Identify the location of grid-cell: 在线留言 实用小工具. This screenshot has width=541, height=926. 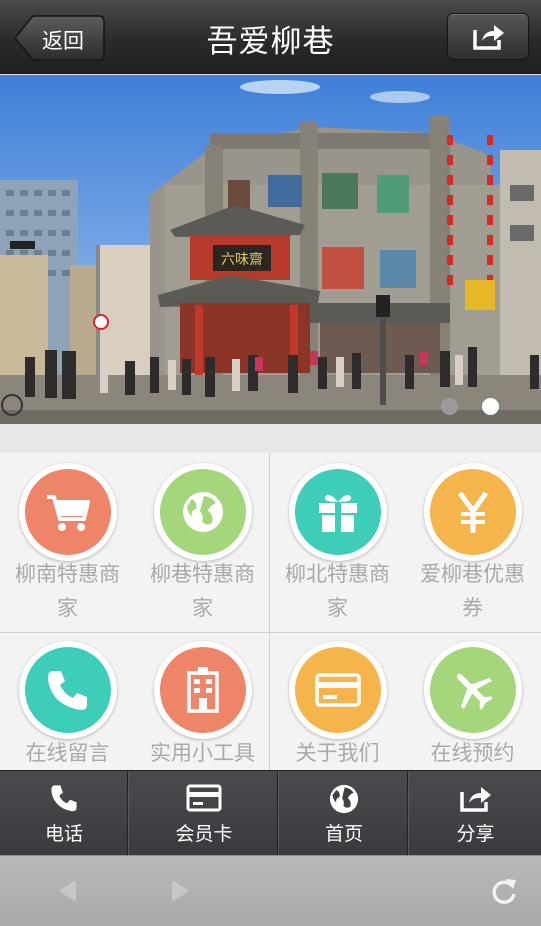
(135, 701).